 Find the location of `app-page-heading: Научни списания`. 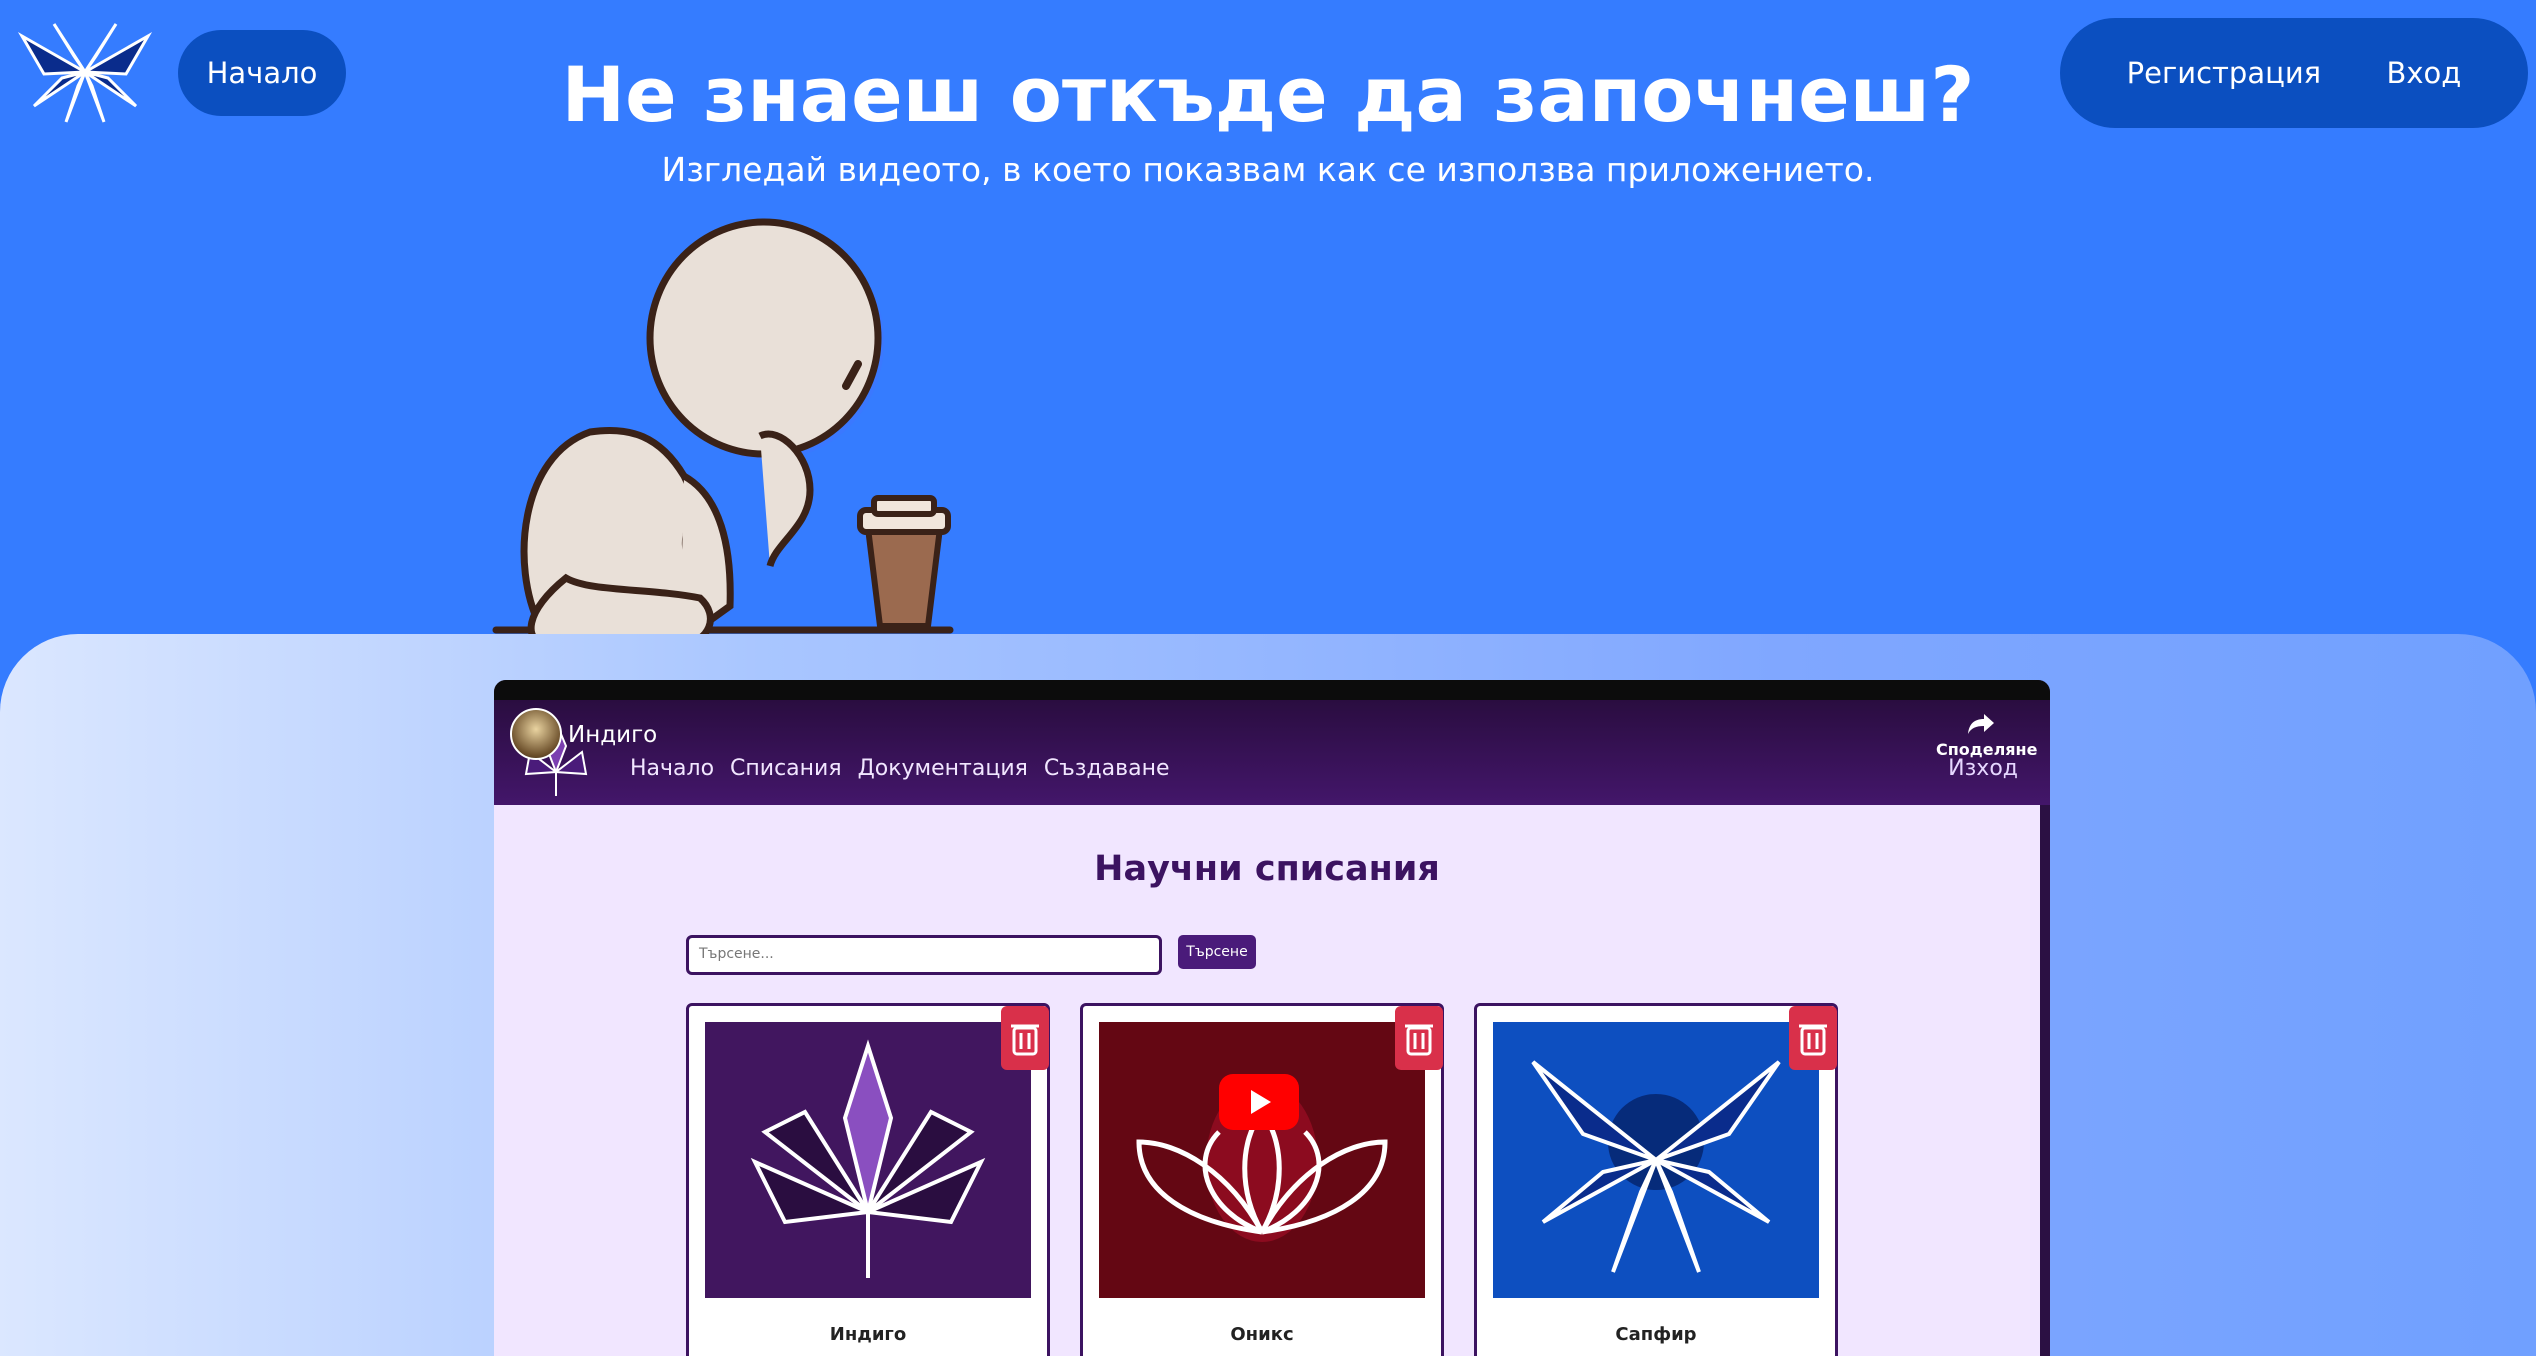

app-page-heading: Научни списания is located at coordinates (1267, 869).